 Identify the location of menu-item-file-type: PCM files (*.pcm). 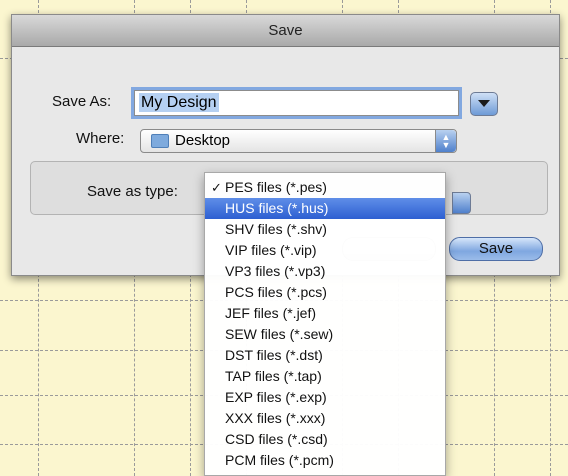
(325, 460).